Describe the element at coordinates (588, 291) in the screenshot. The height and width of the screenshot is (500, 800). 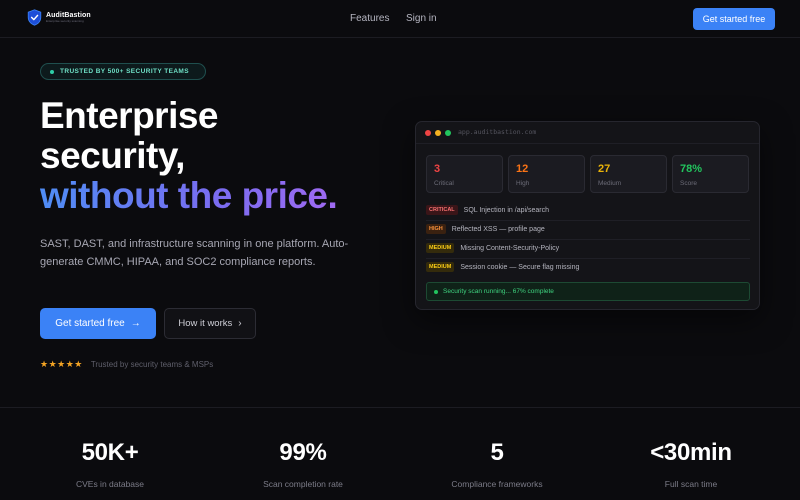
I see `scan-status-bar: Security scan running... 67% complete` at that location.